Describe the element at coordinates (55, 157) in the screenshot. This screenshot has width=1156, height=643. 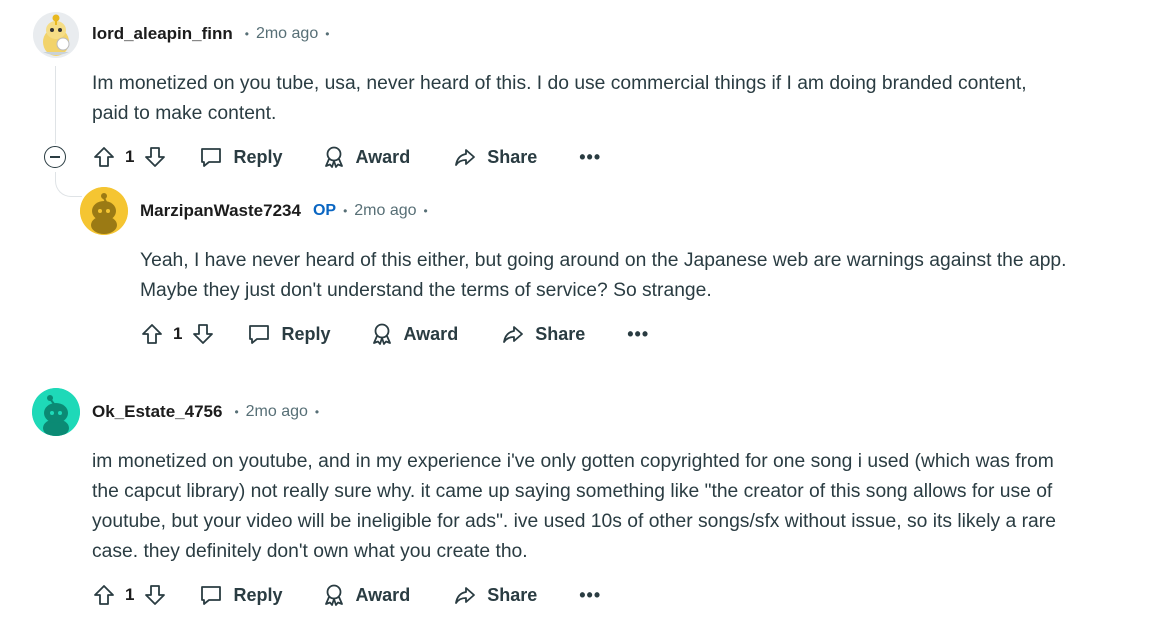
I see `collapse-minus-icon` at that location.